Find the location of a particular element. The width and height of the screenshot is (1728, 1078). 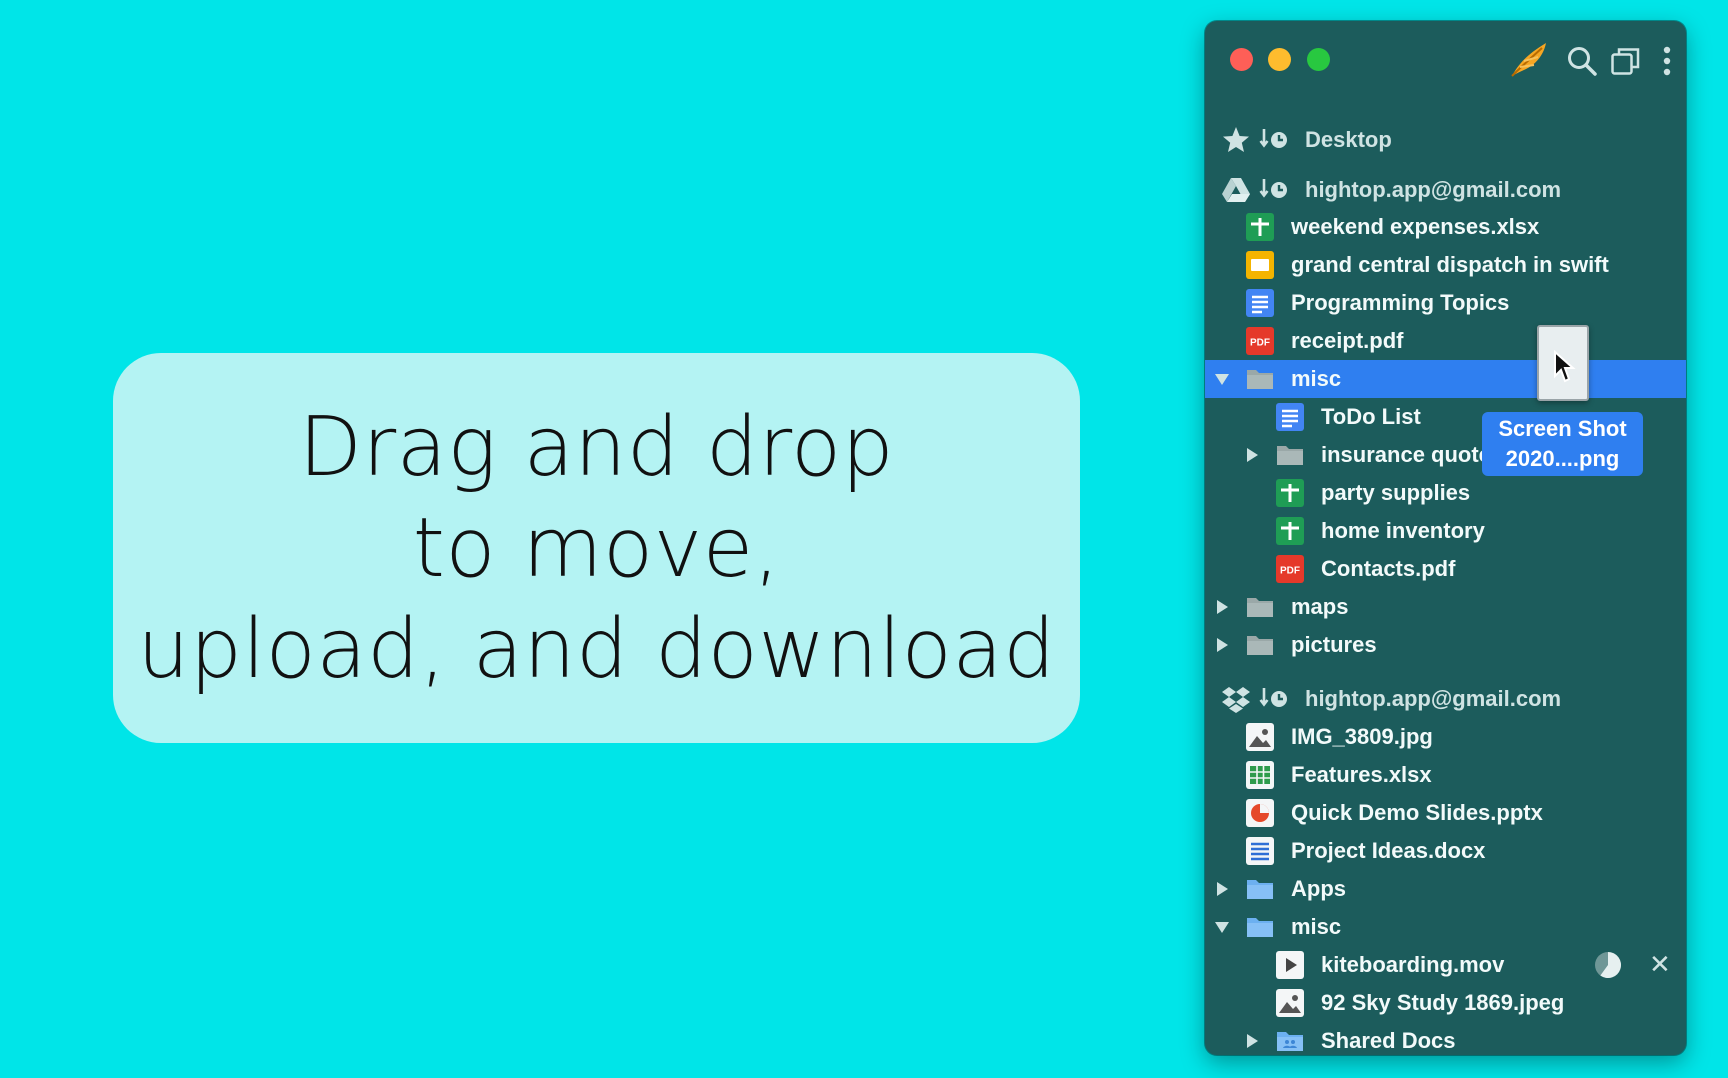

drag-filename-badge: Screen Shot 2020....png is located at coordinates (1562, 444).